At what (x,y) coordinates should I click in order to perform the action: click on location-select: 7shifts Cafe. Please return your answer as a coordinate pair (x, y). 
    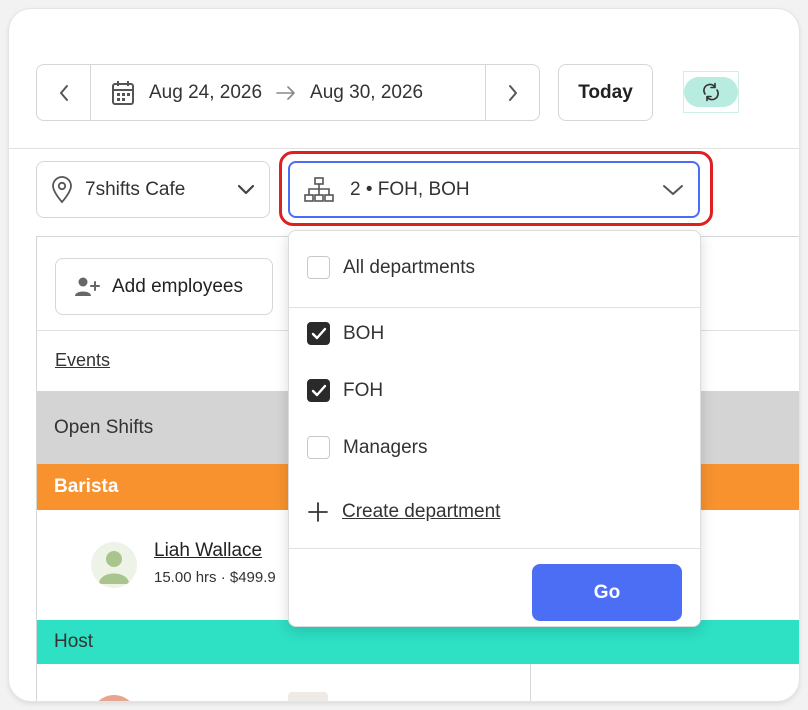
    Looking at the image, I should click on (153, 189).